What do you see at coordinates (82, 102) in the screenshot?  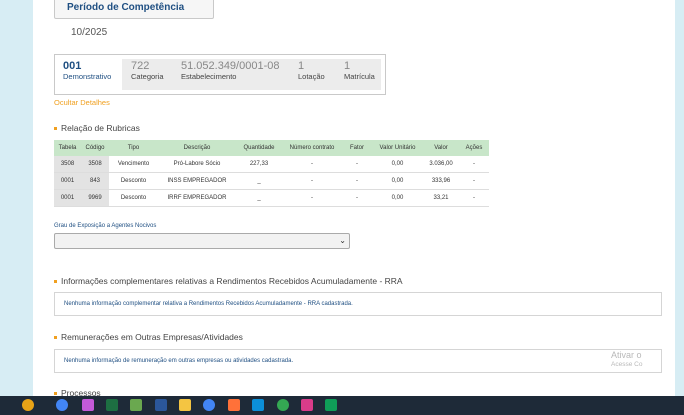 I see `ocultar-detalhes-link: Ocultar Detalhes` at bounding box center [82, 102].